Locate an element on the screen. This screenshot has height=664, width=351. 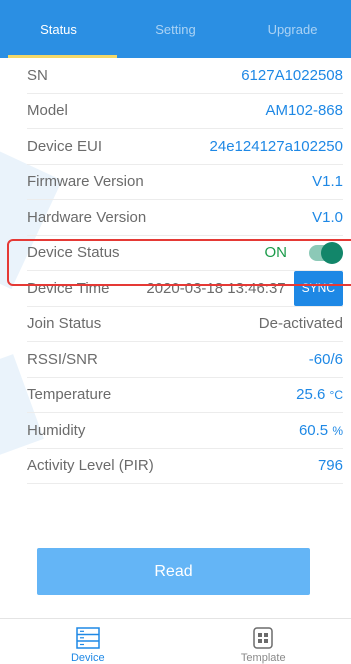
device-status-state: ON is located at coordinates (276, 253).